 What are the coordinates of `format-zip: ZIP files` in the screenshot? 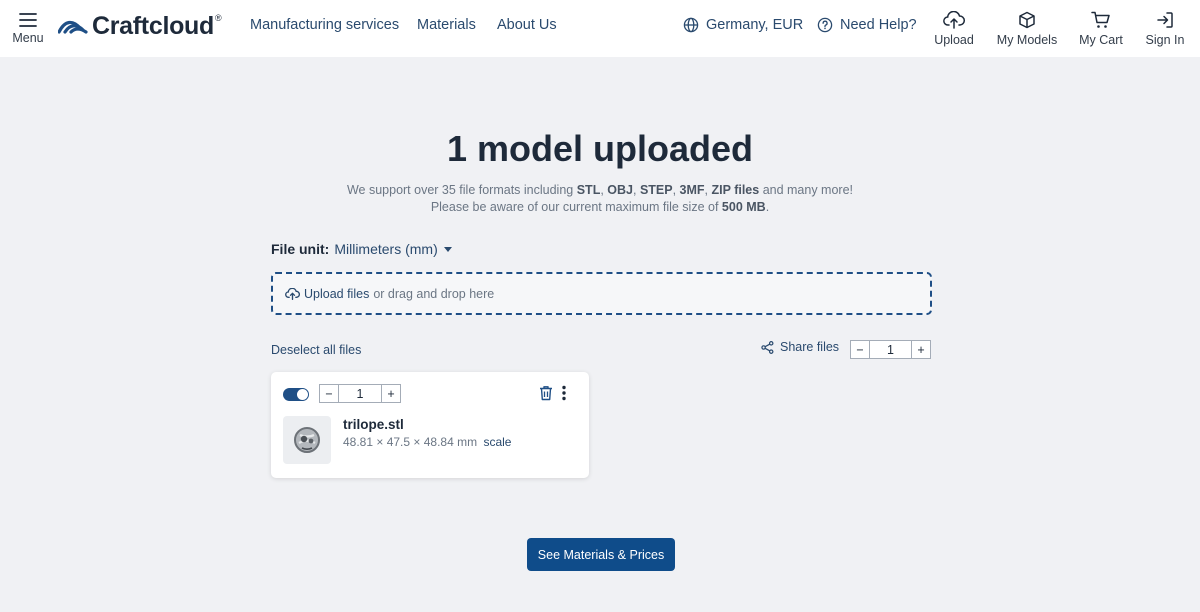 It's located at (735, 190).